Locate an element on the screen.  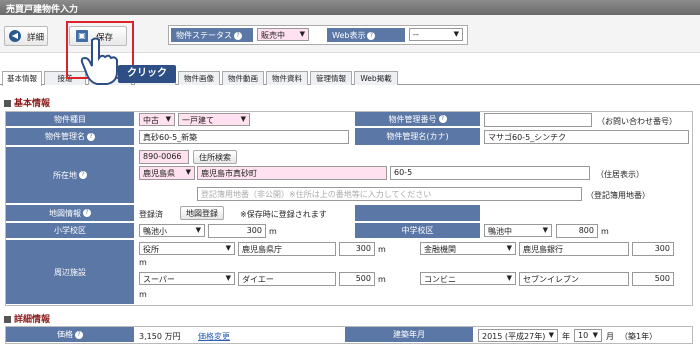
nearby-category-4: コンビニ ▼ is located at coordinates (468, 278).